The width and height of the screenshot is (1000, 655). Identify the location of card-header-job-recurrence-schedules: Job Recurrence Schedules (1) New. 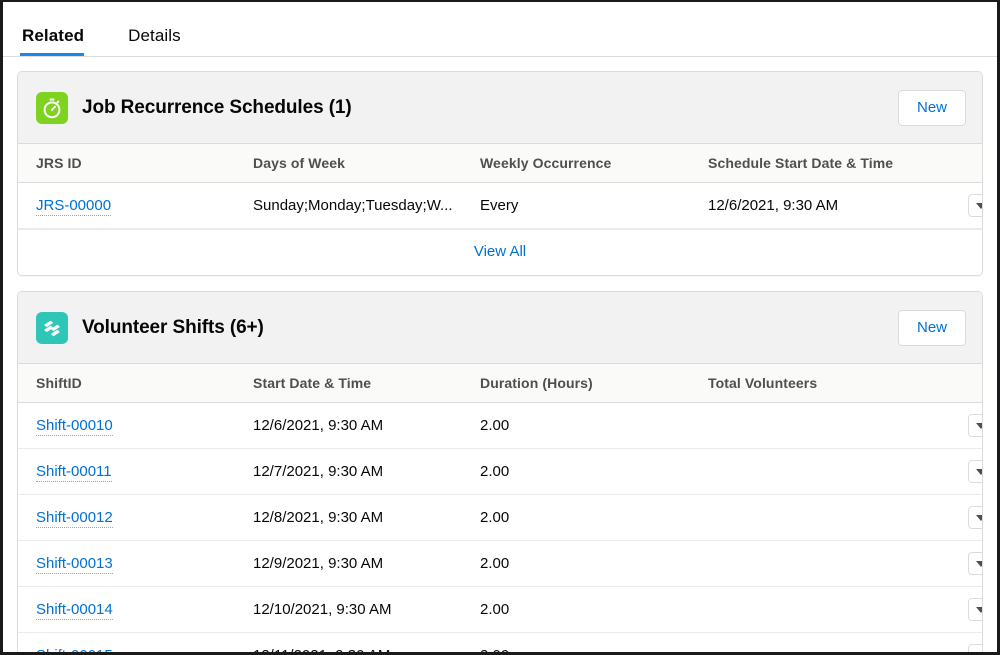
(500, 108).